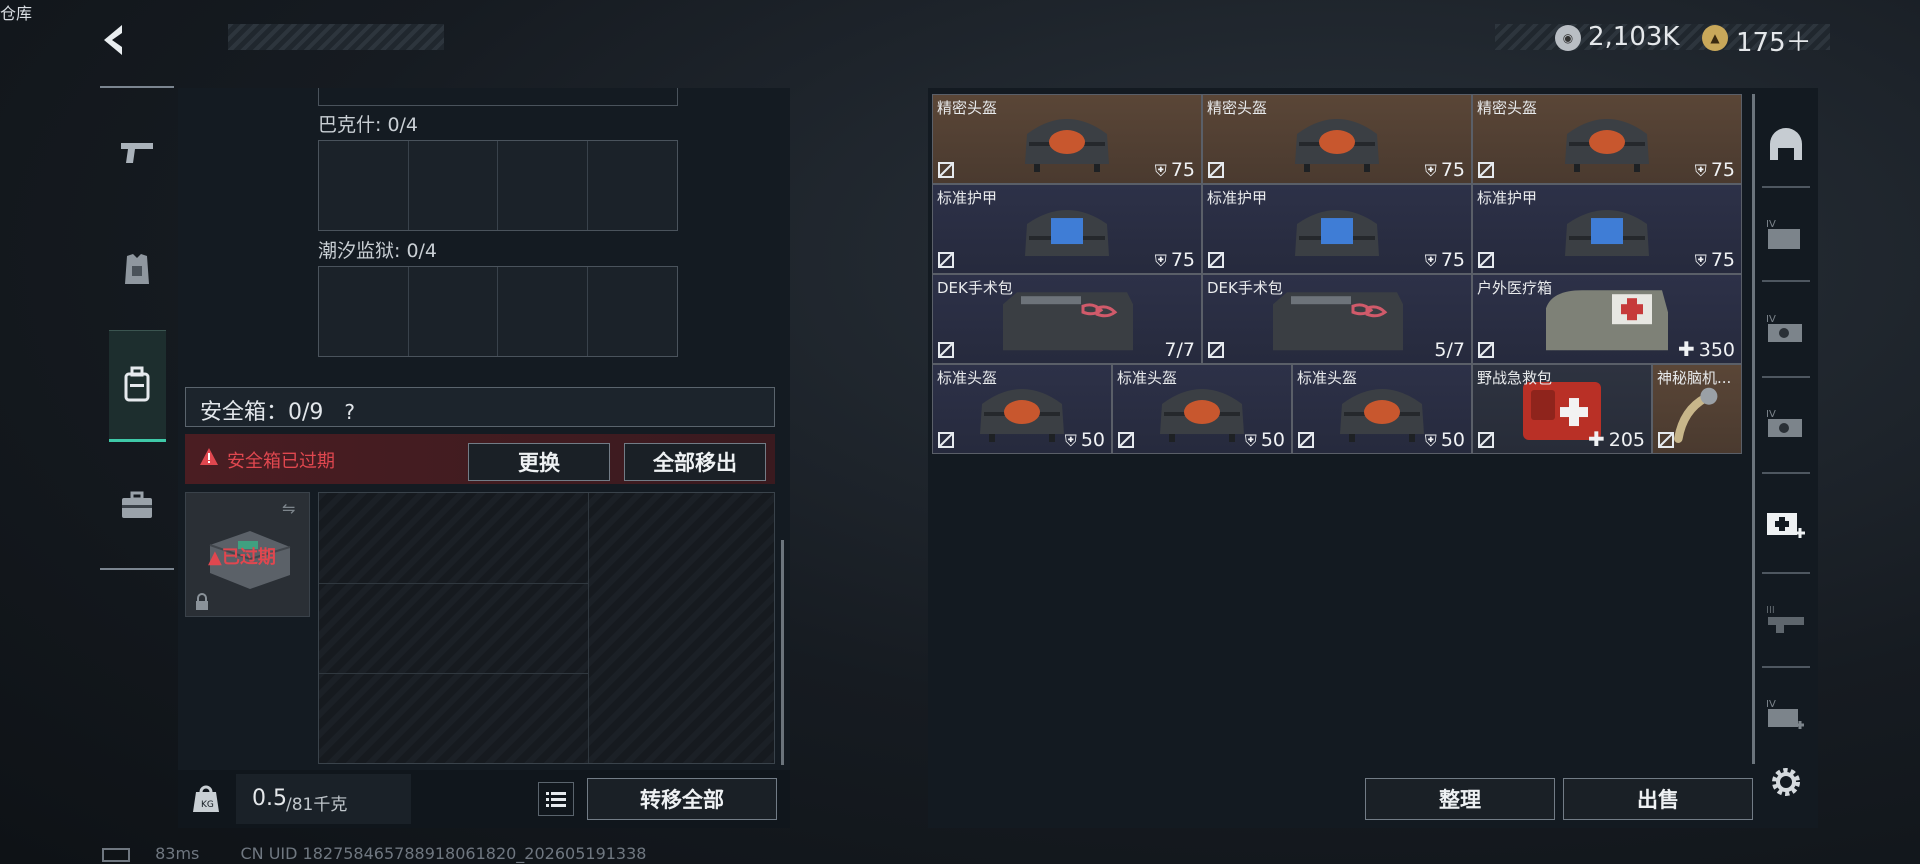 Image resolution: width=1920 pixels, height=864 pixels. What do you see at coordinates (349, 412) in the screenshot?
I see `help-icon: ?` at bounding box center [349, 412].